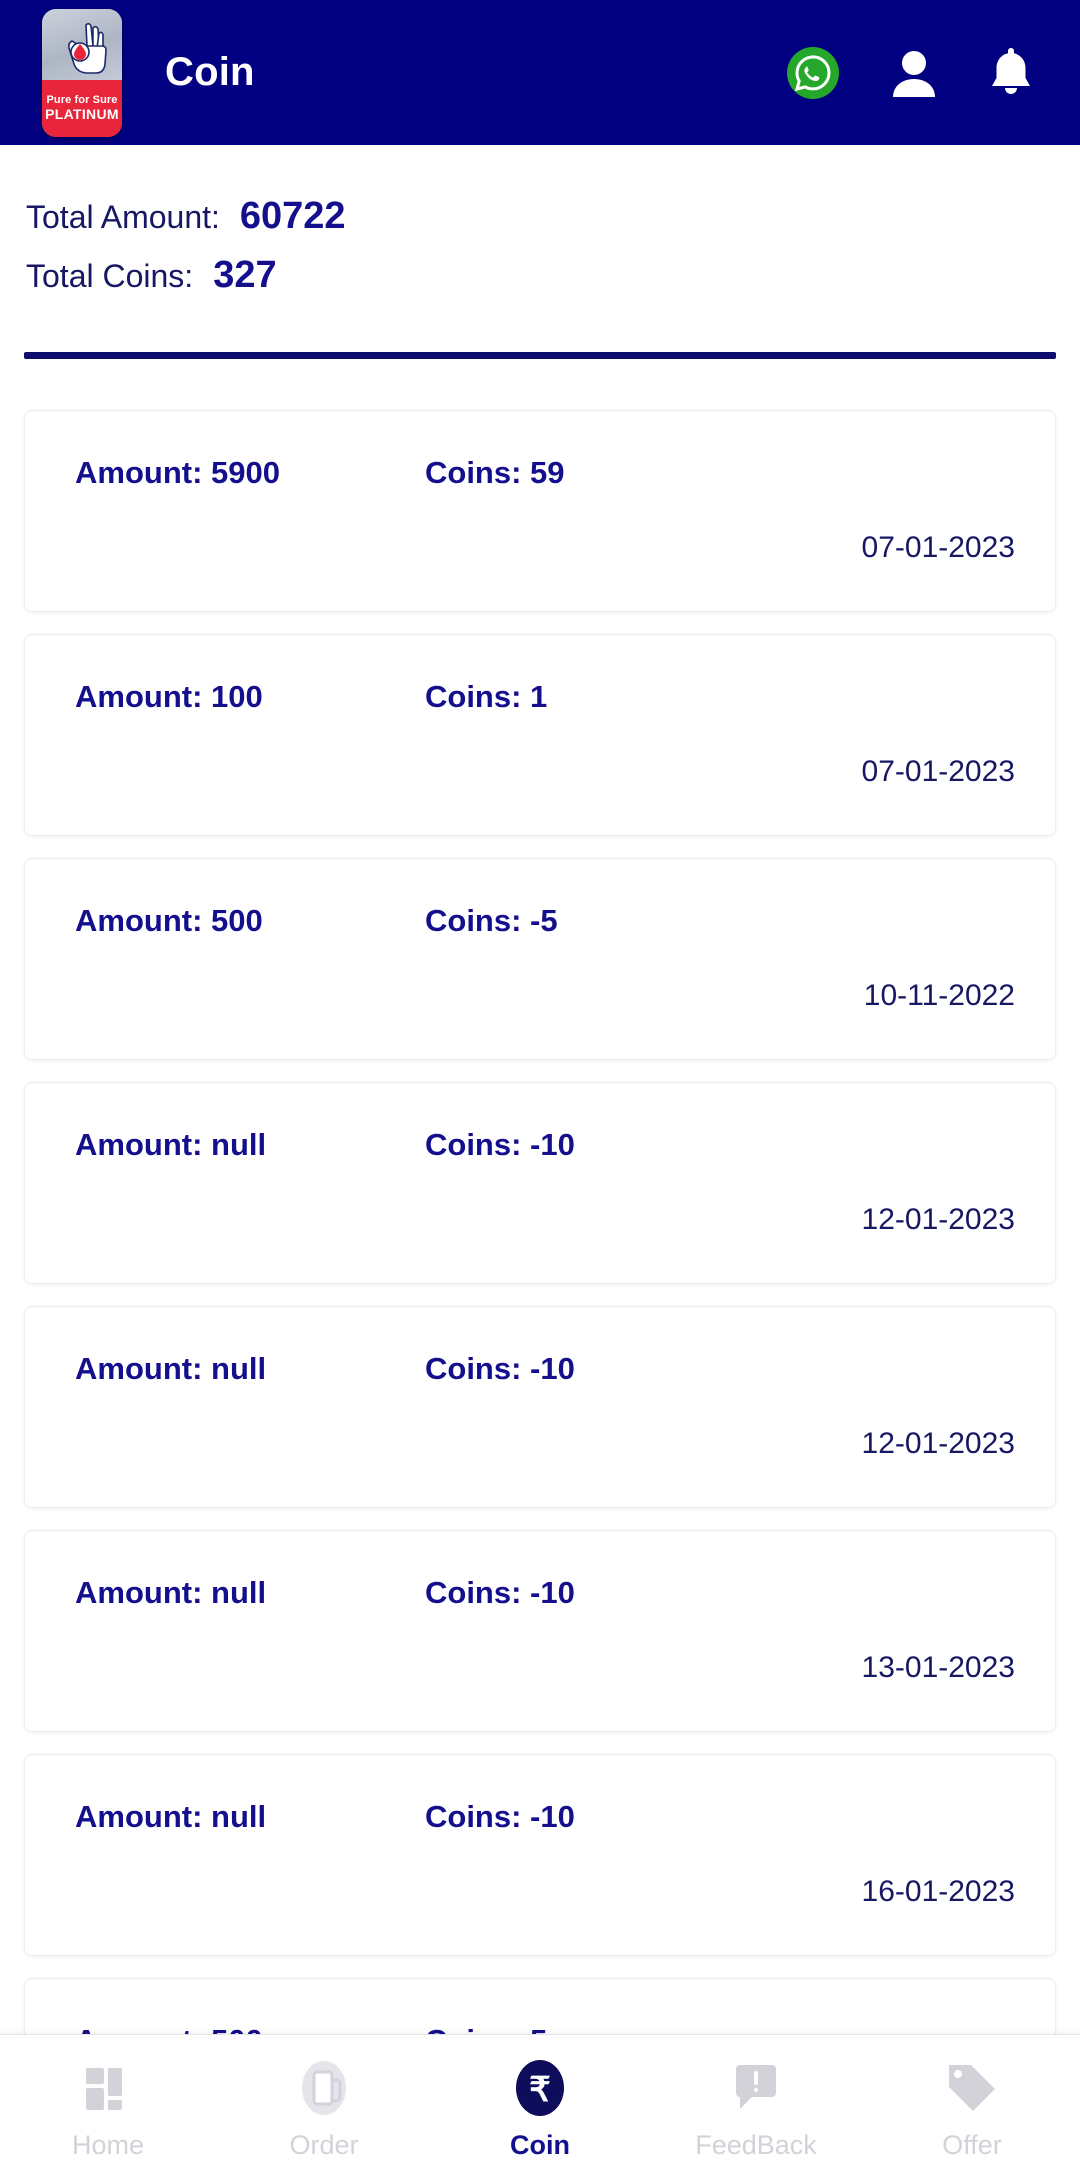 The width and height of the screenshot is (1080, 2182). Describe the element at coordinates (169, 920) in the screenshot. I see `transaction-amount: Amount: 500` at that location.